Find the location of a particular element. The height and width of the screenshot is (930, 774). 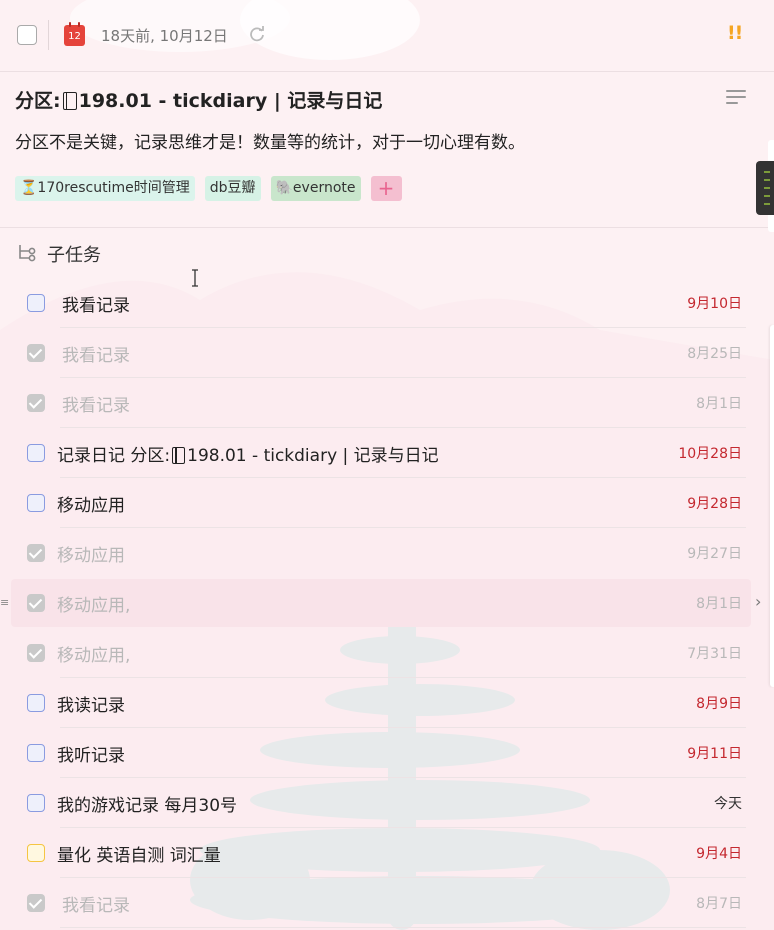

drag-handle-icon: ≡ is located at coordinates (4, 602).